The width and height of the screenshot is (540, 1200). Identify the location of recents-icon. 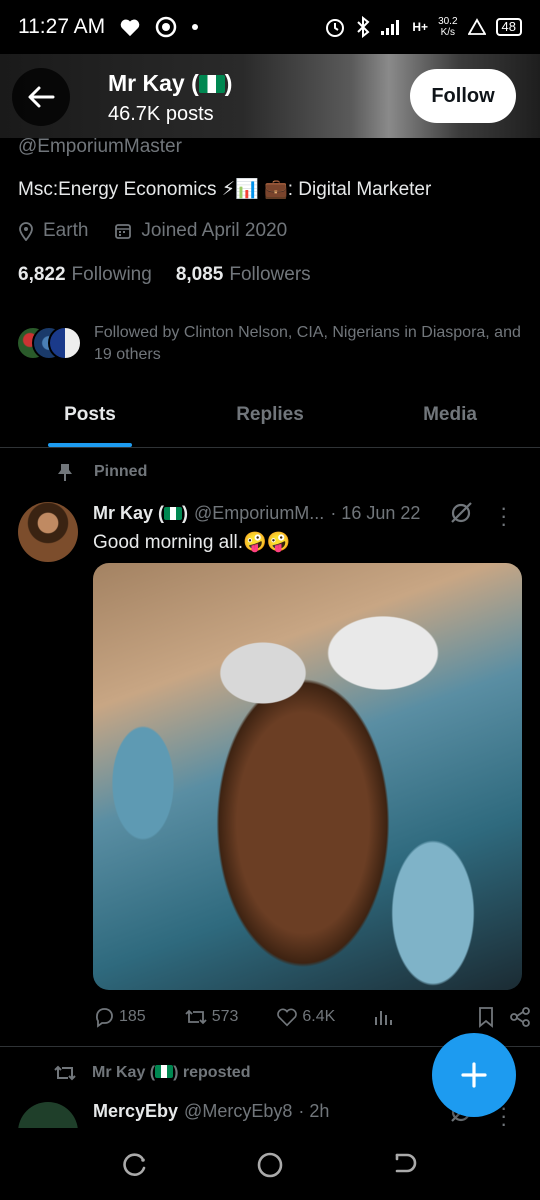
(135, 1165).